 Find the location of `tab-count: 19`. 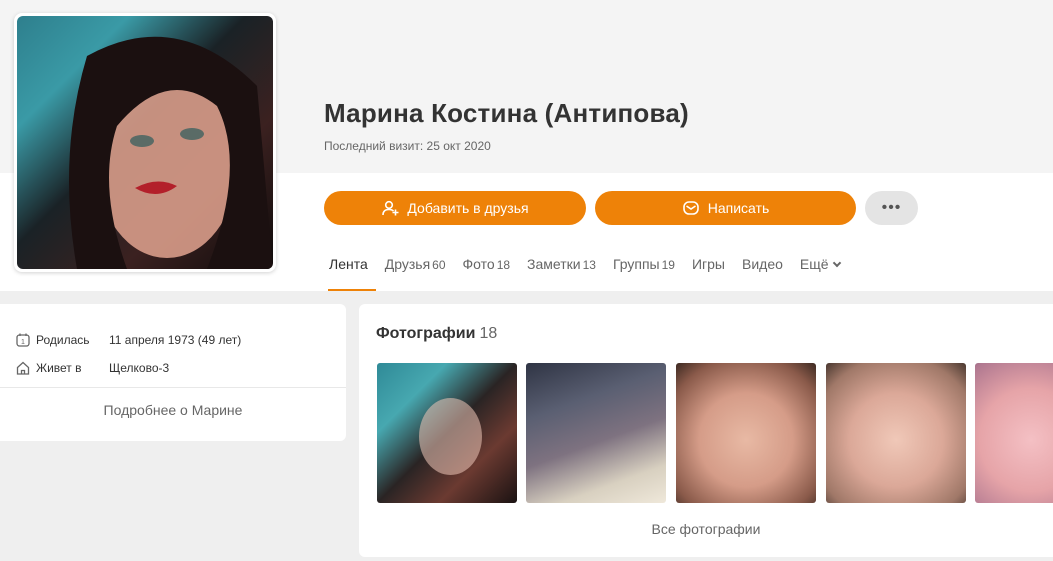

tab-count: 19 is located at coordinates (668, 265).